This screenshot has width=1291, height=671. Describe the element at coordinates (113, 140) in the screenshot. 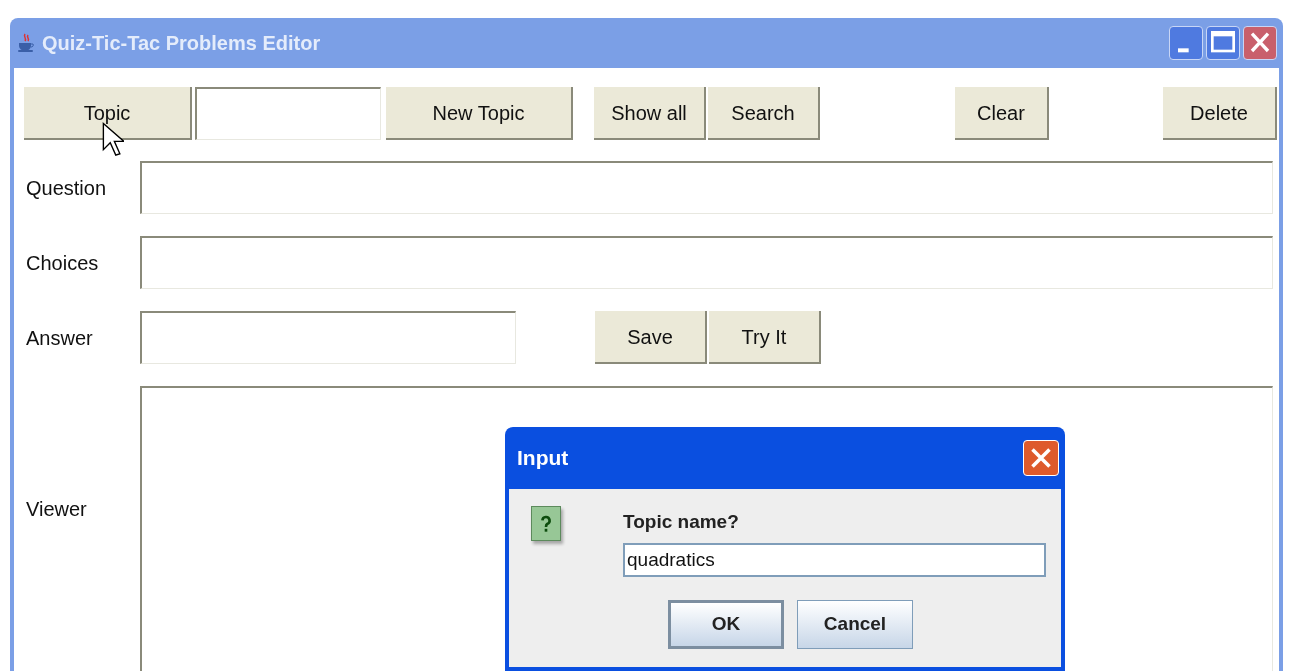

I see `cursor-icon` at that location.